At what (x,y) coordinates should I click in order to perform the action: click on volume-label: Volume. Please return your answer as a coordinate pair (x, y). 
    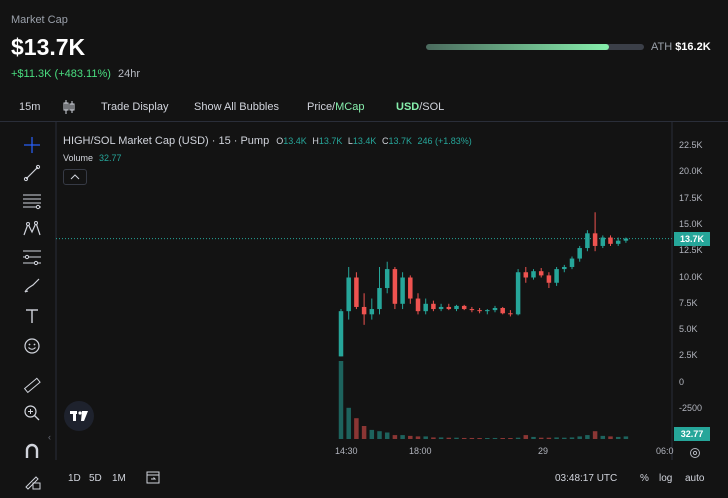
    Looking at the image, I should click on (78, 158).